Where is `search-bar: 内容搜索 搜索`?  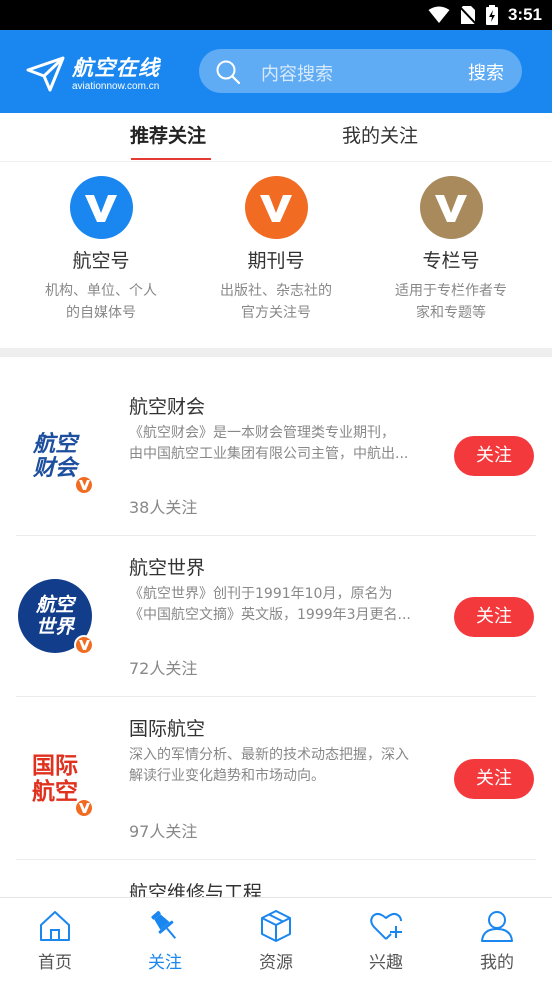
search-bar: 内容搜索 搜索 is located at coordinates (360, 71).